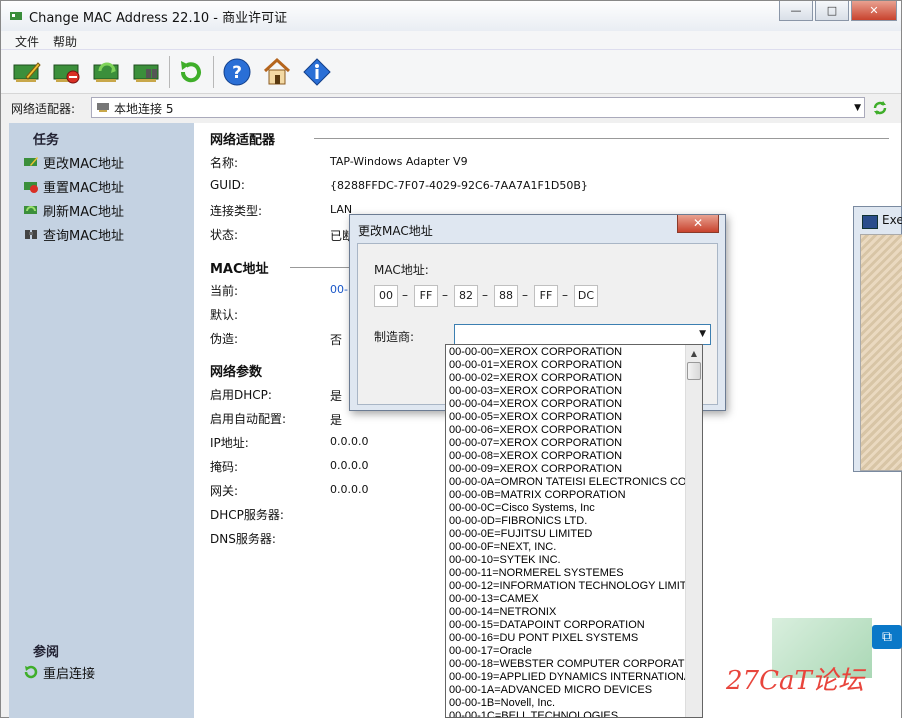 Image resolution: width=902 pixels, height=718 pixels. What do you see at coordinates (567, 586) in the screenshot?
I see `vendor-option: 00-00-12=INFORMATION TECHNOLOGY LIMITED` at bounding box center [567, 586].